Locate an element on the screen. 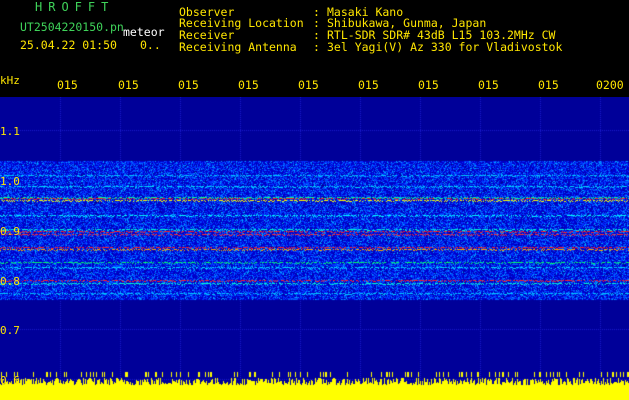 This screenshot has height=400, width=629. antenna-value: 3el Yagi(V) Az 330 for Vladivostok is located at coordinates (445, 47).